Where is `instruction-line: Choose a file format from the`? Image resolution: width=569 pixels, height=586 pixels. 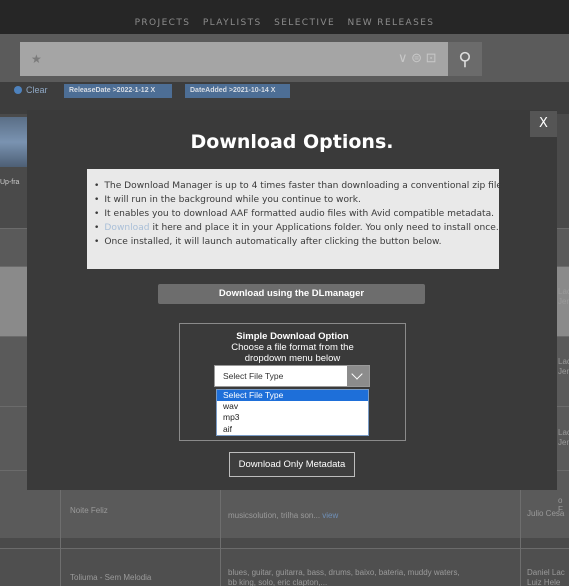
instruction-line: Choose a file format from the is located at coordinates (292, 347).